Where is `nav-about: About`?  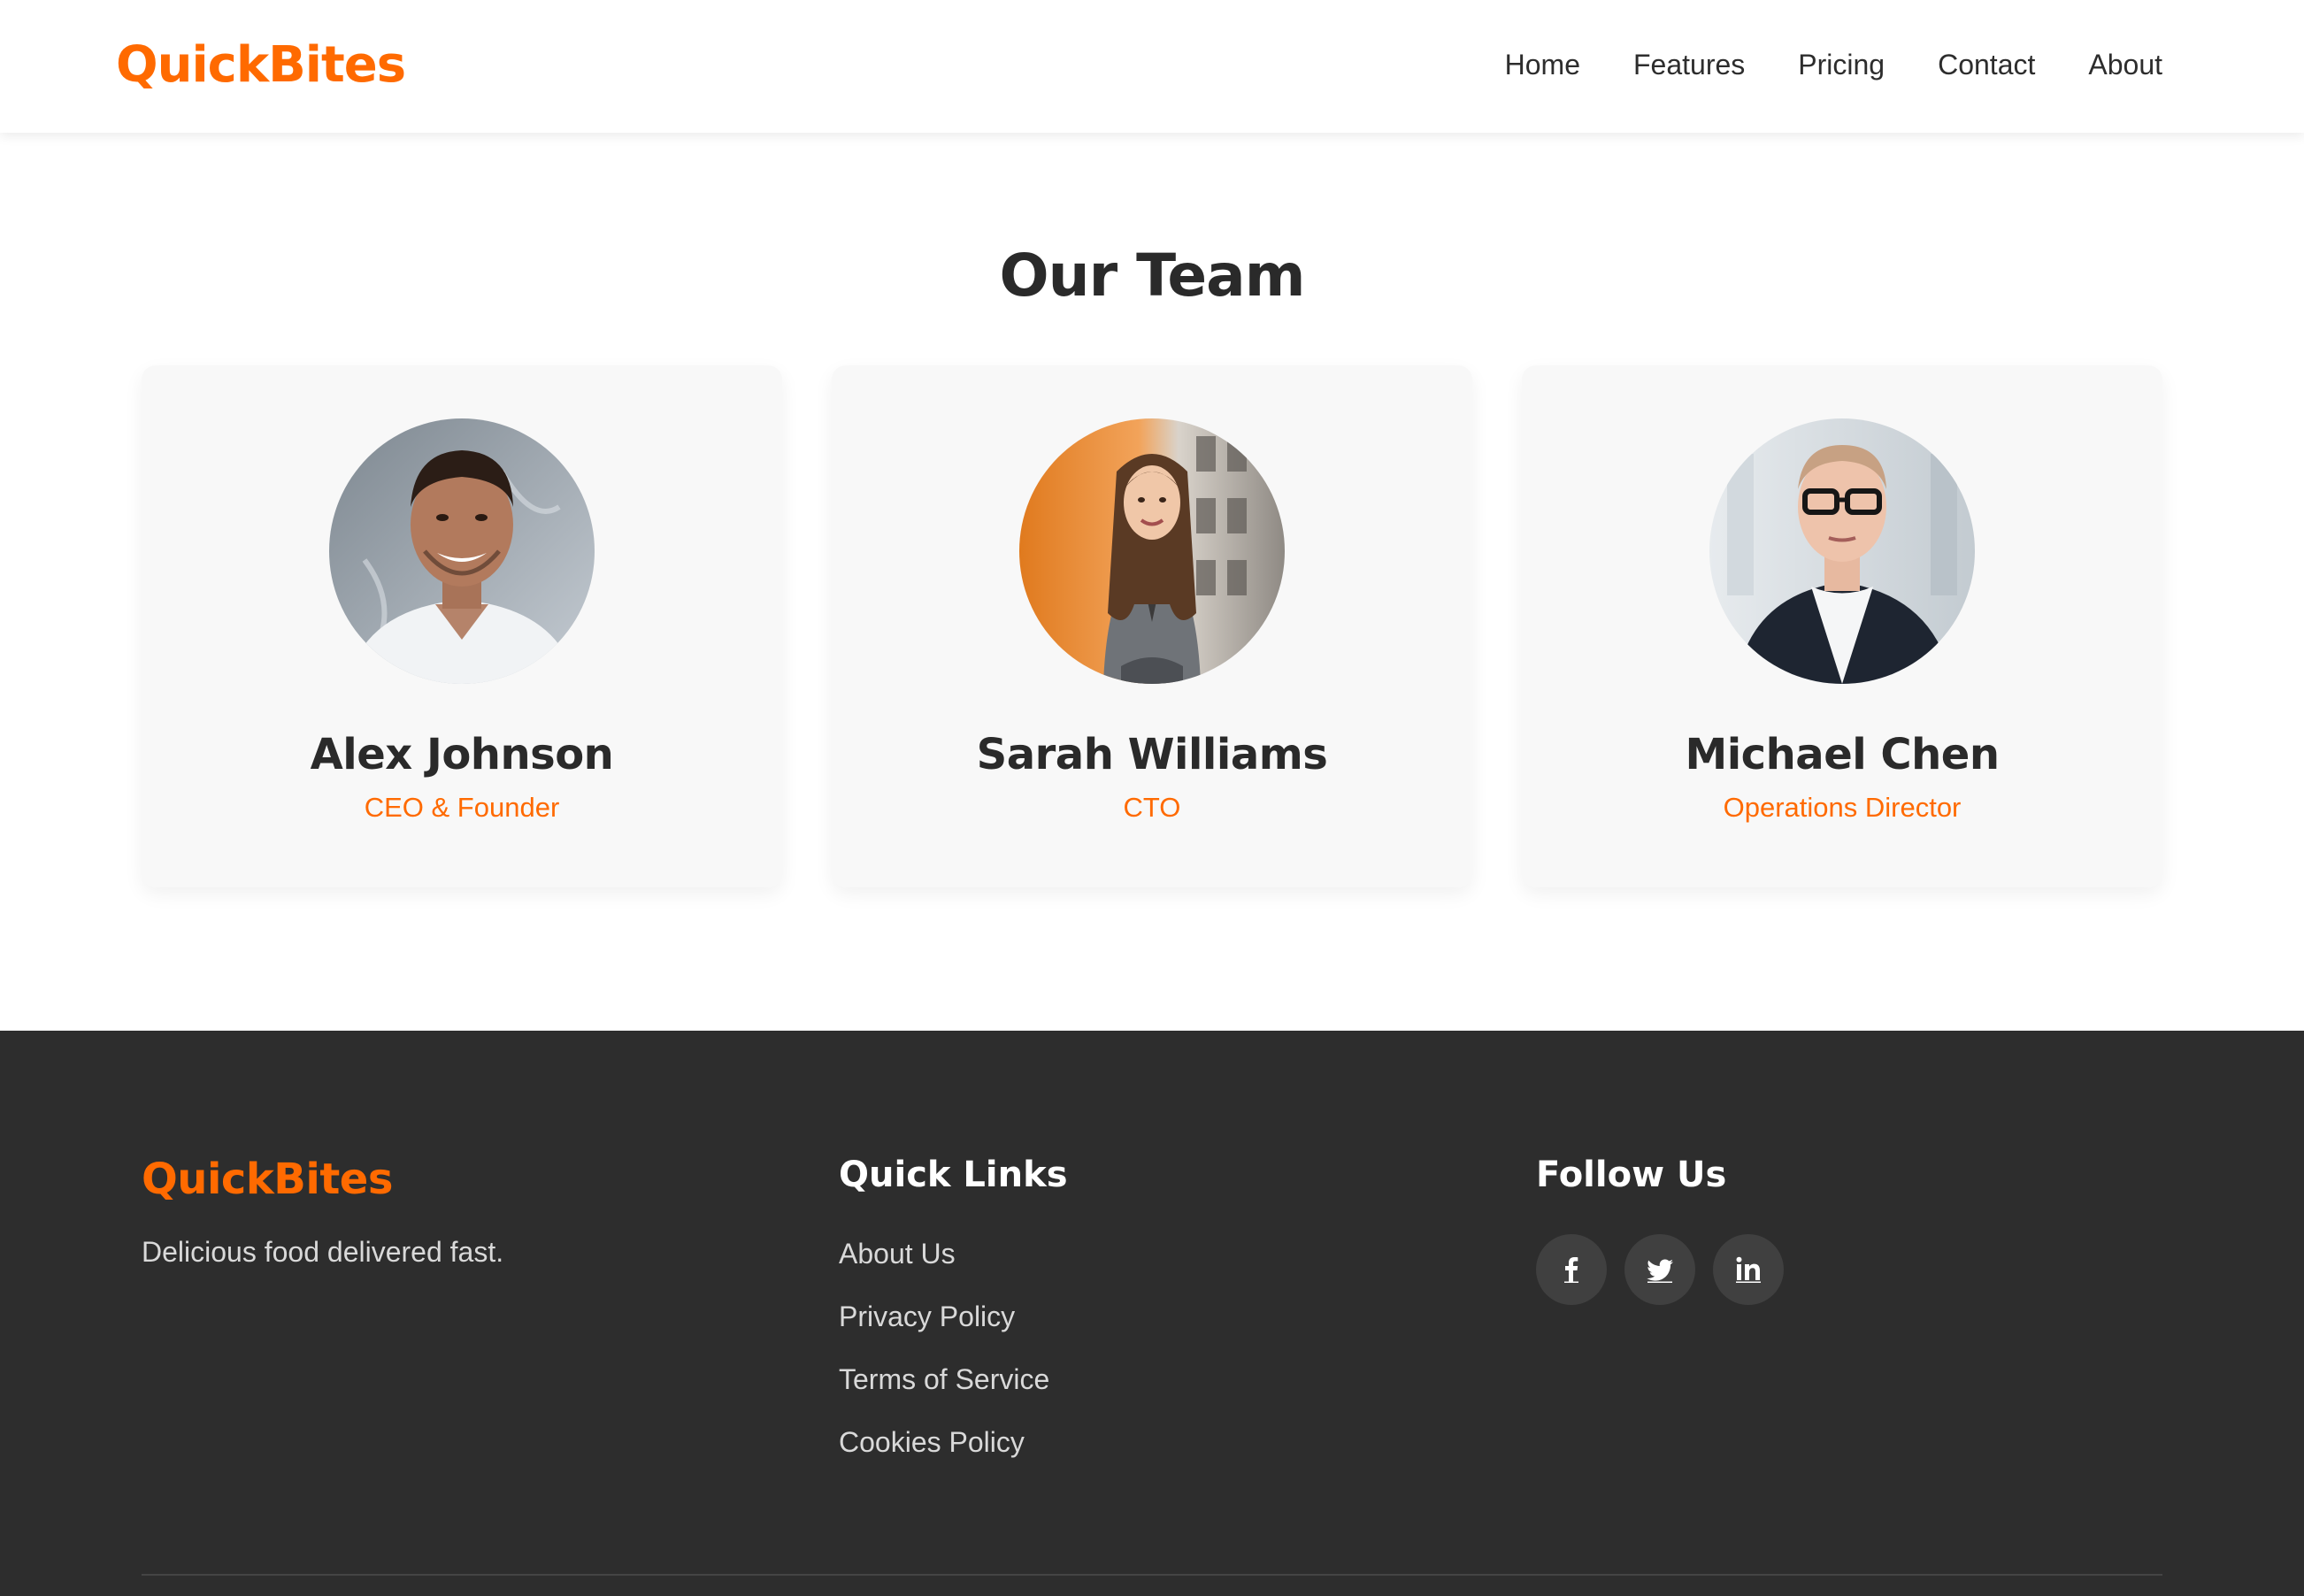
nav-about: About is located at coordinates (2125, 64).